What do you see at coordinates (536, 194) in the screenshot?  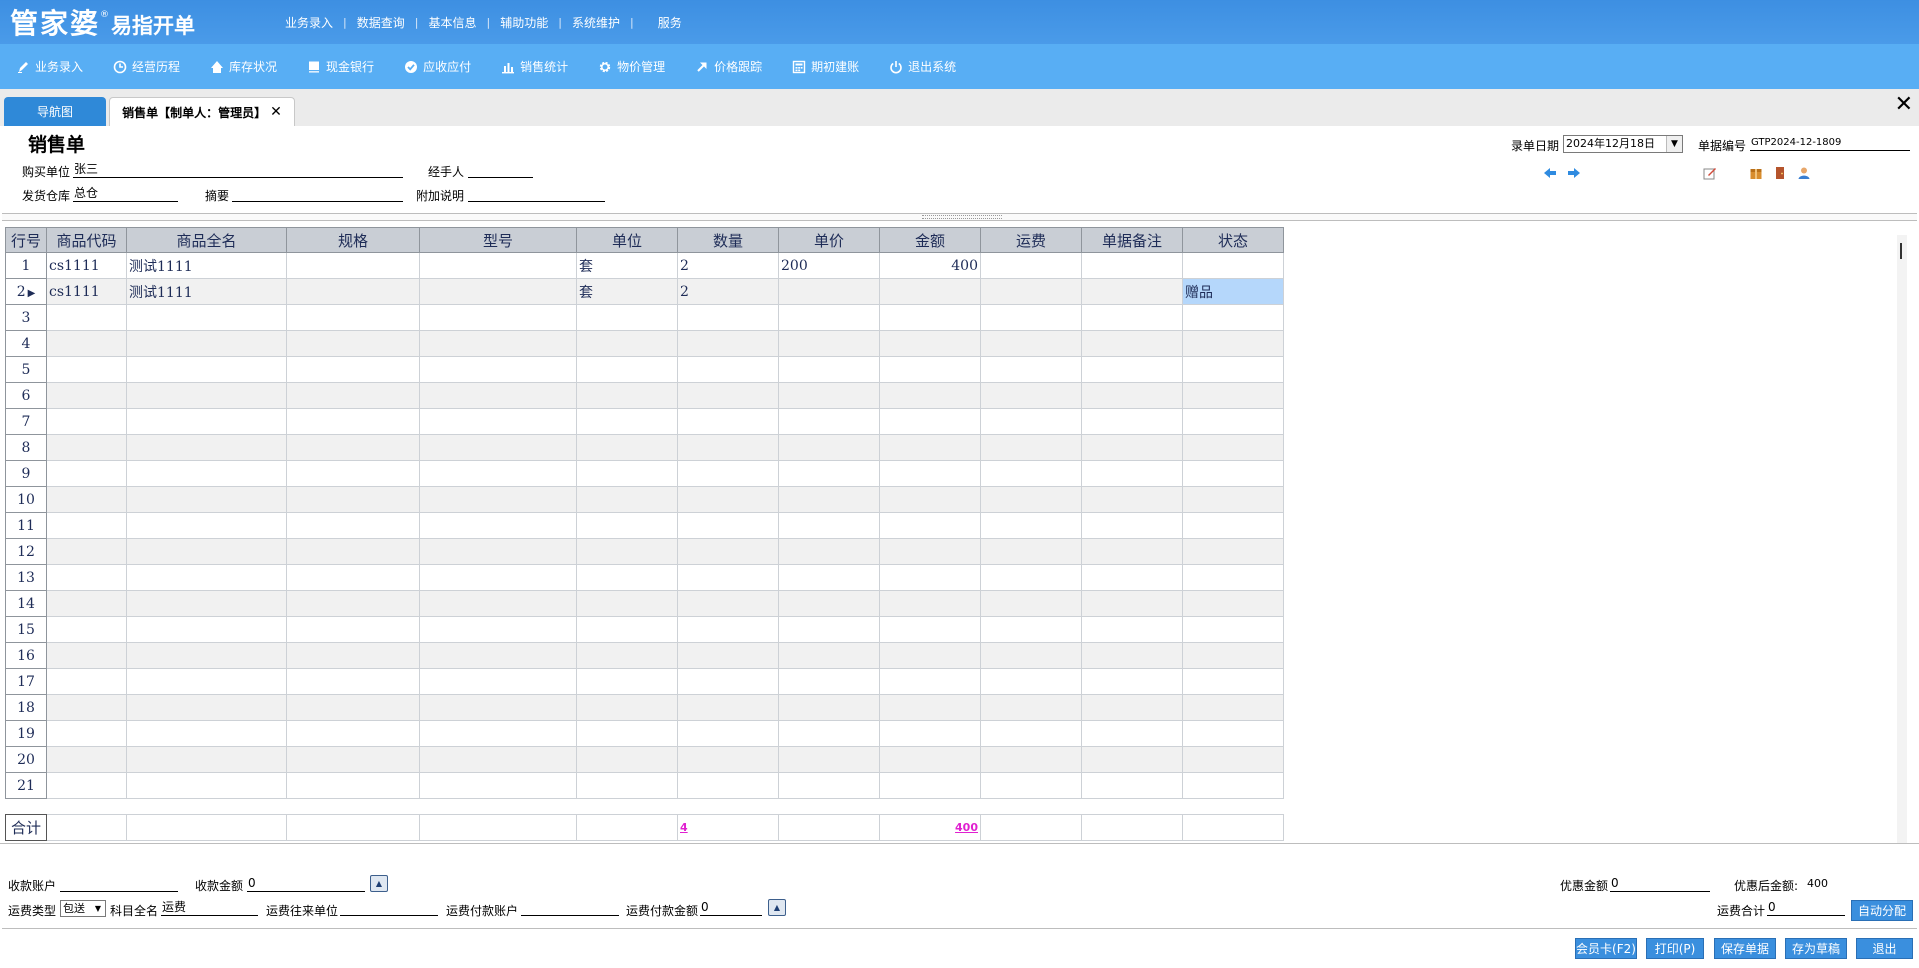 I see `note-field` at bounding box center [536, 194].